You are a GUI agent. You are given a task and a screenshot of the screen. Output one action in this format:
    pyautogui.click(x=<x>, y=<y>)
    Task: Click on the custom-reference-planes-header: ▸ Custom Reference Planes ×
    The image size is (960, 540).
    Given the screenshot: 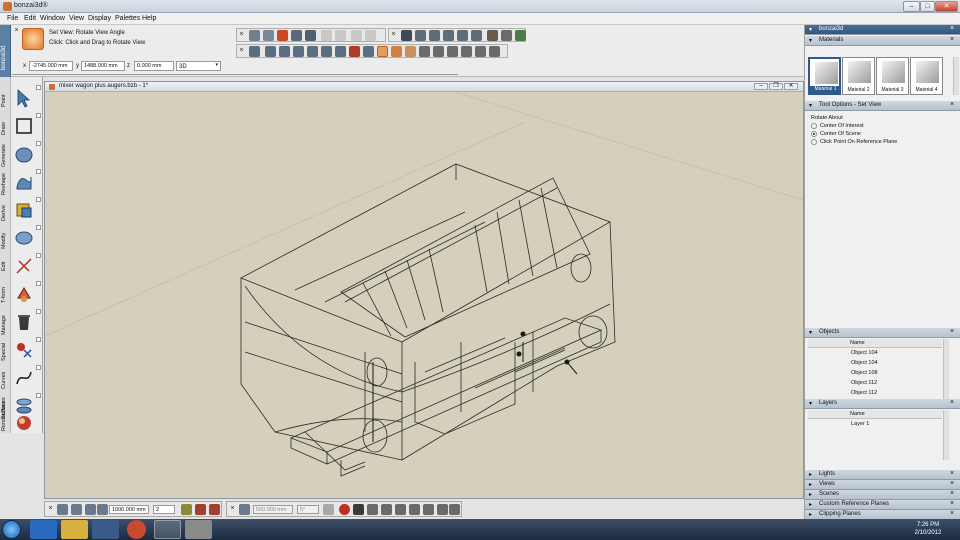 What is the action you would take?
    pyautogui.click(x=882, y=505)
    